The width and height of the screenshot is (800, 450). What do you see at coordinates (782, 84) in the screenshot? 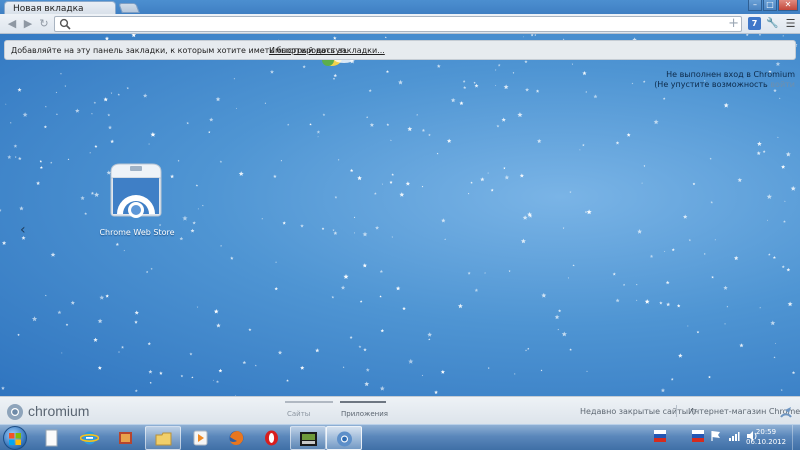
I see `signin-link: войти` at bounding box center [782, 84].